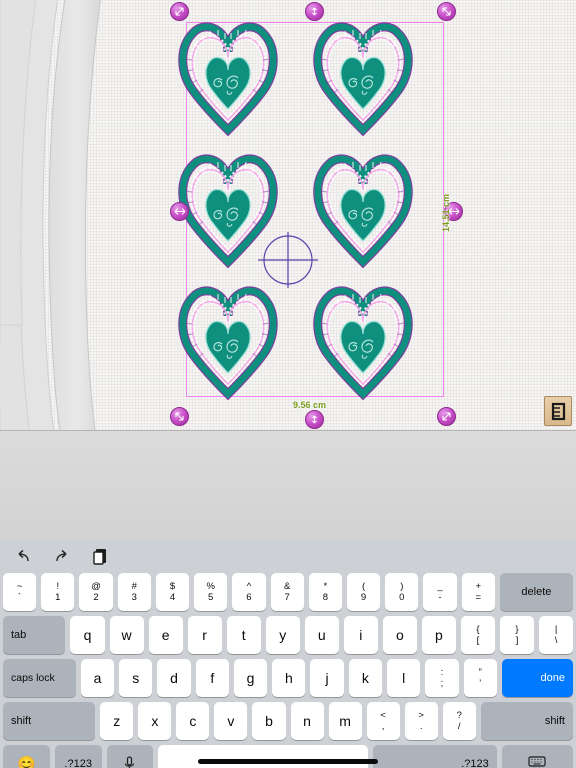  Describe the element at coordinates (440, 592) in the screenshot. I see `key--: _ -` at that location.